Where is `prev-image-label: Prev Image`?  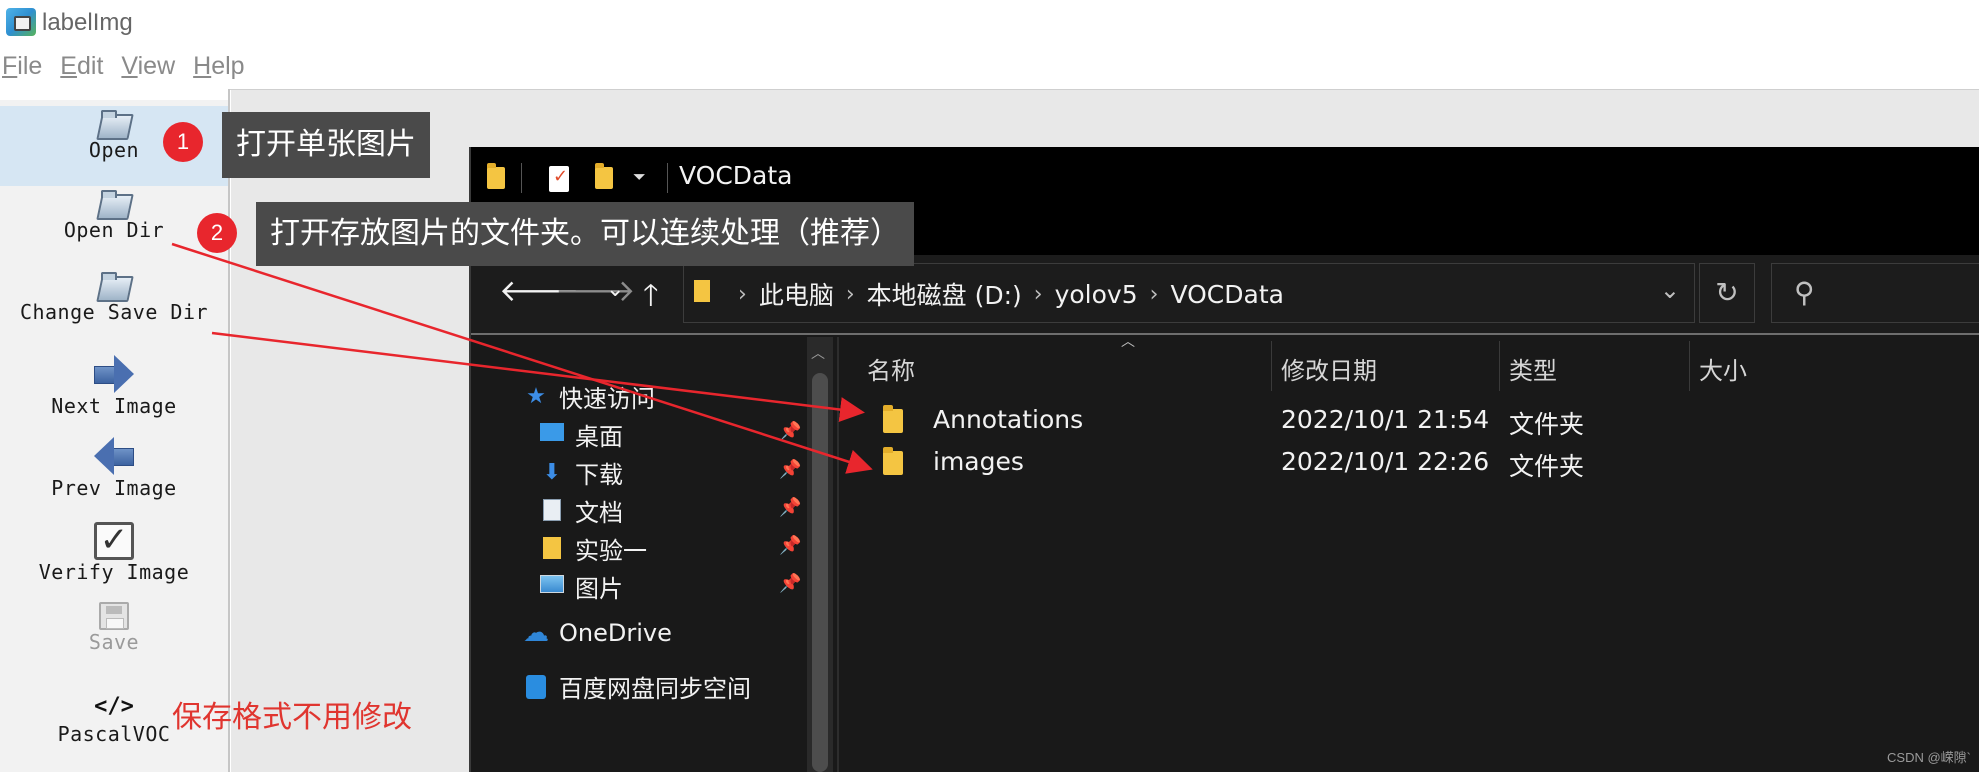
prev-image-label: Prev Image is located at coordinates (114, 488).